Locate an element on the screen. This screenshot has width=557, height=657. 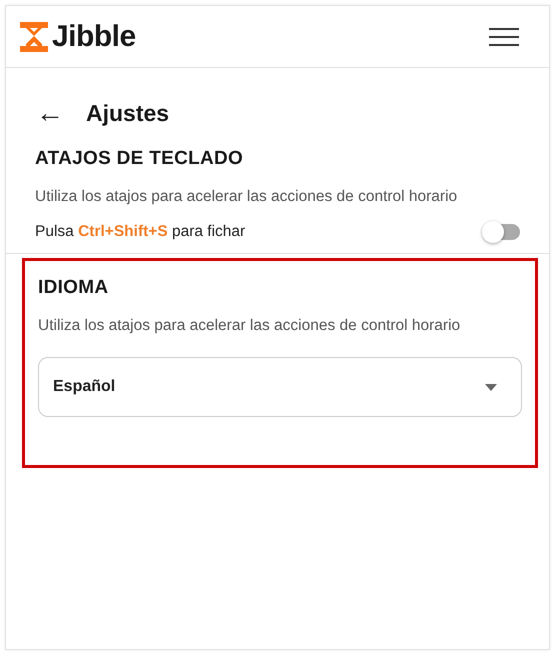
page-title: Ajustes is located at coordinates (128, 113).